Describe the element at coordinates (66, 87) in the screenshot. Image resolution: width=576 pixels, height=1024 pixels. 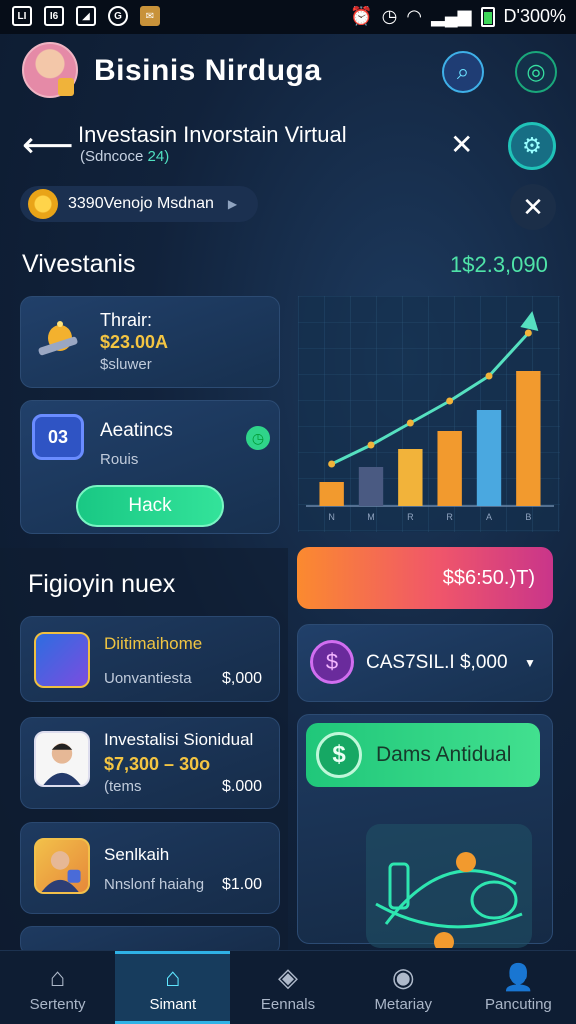
I see `badge-icon` at that location.